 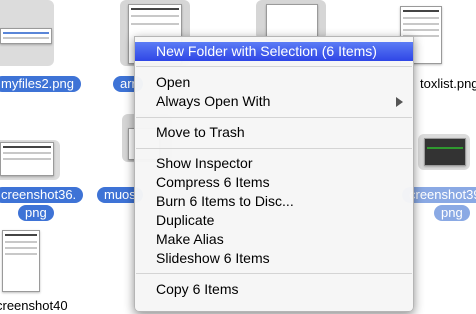 I want to click on file-label-screenshot36-ext: png, so click(x=36, y=213).